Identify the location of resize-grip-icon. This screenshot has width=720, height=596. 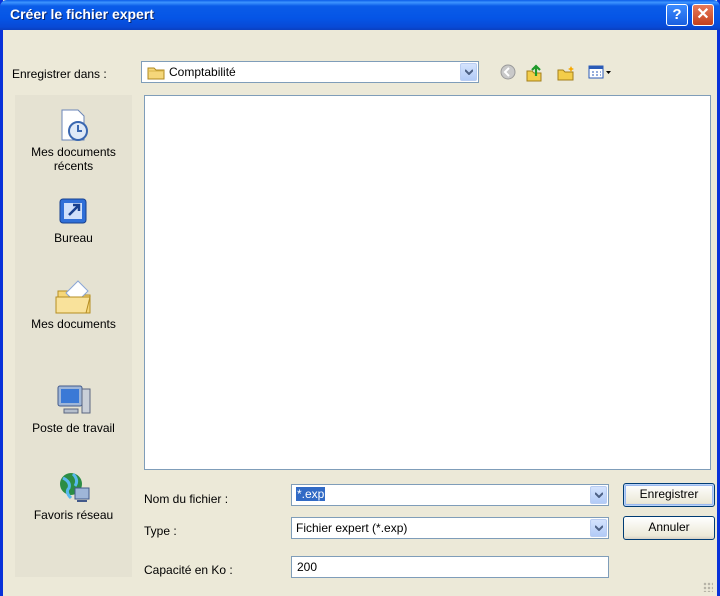
(708, 587).